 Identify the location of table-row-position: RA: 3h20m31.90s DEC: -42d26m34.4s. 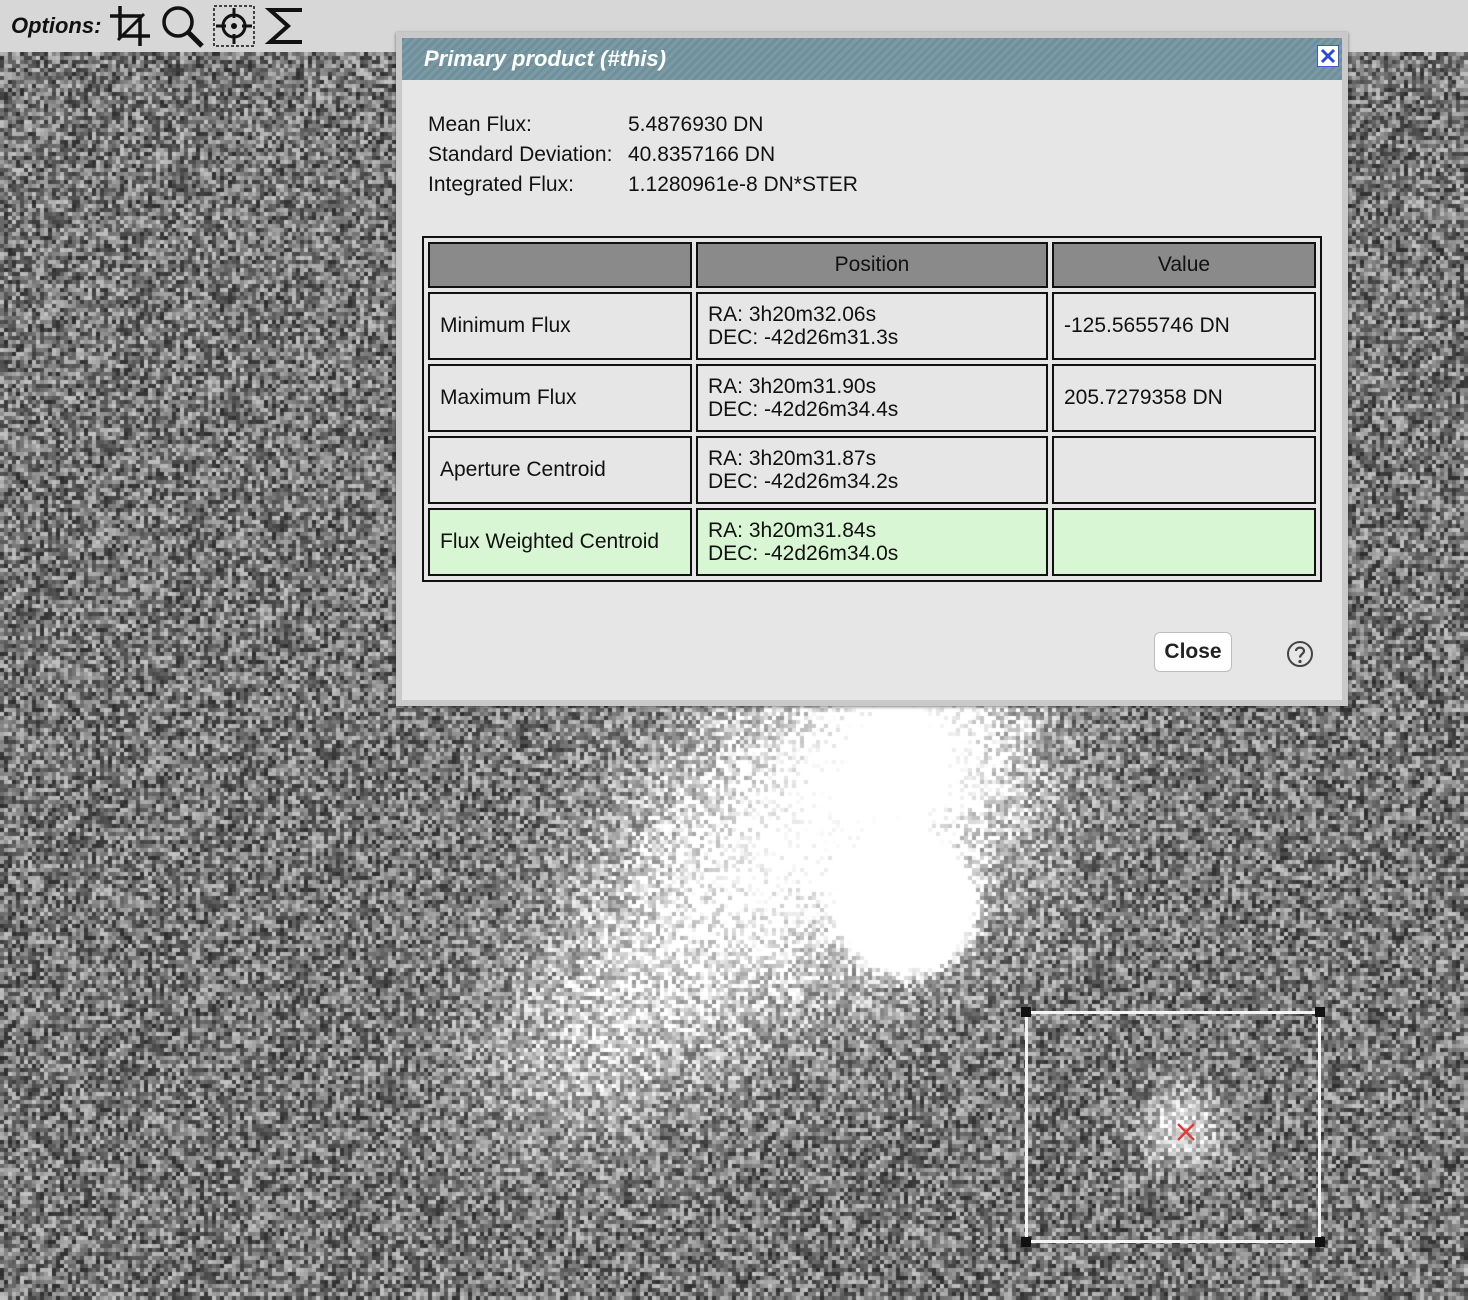
(872, 398).